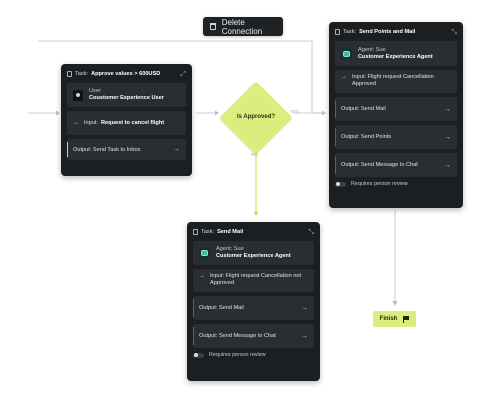 The image size is (490, 406). I want to click on connector-to-finish-arrow, so click(395, 303).